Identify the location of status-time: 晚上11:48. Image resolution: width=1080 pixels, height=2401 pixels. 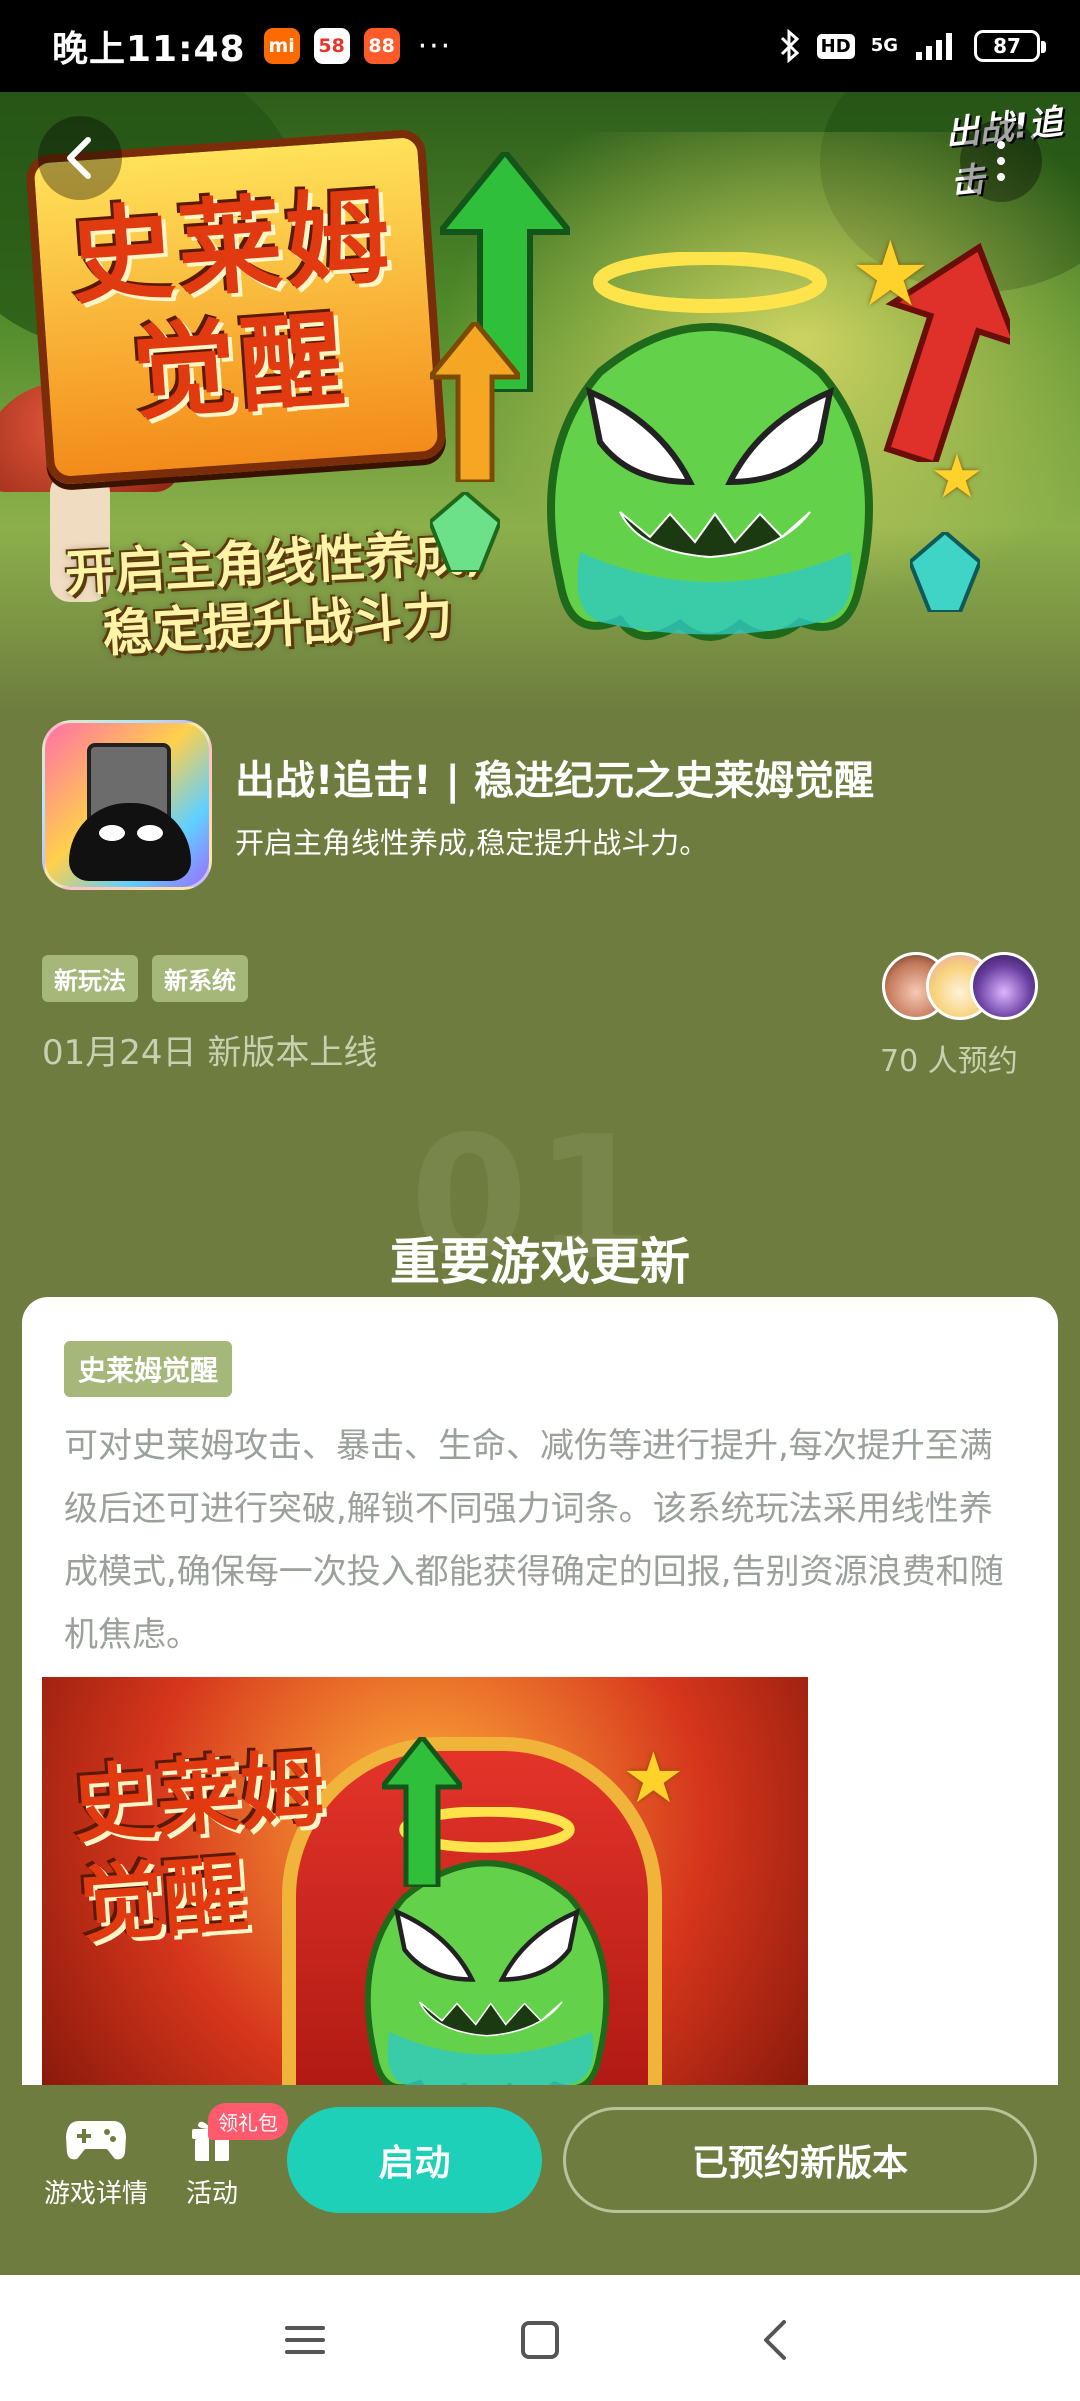
(149, 49).